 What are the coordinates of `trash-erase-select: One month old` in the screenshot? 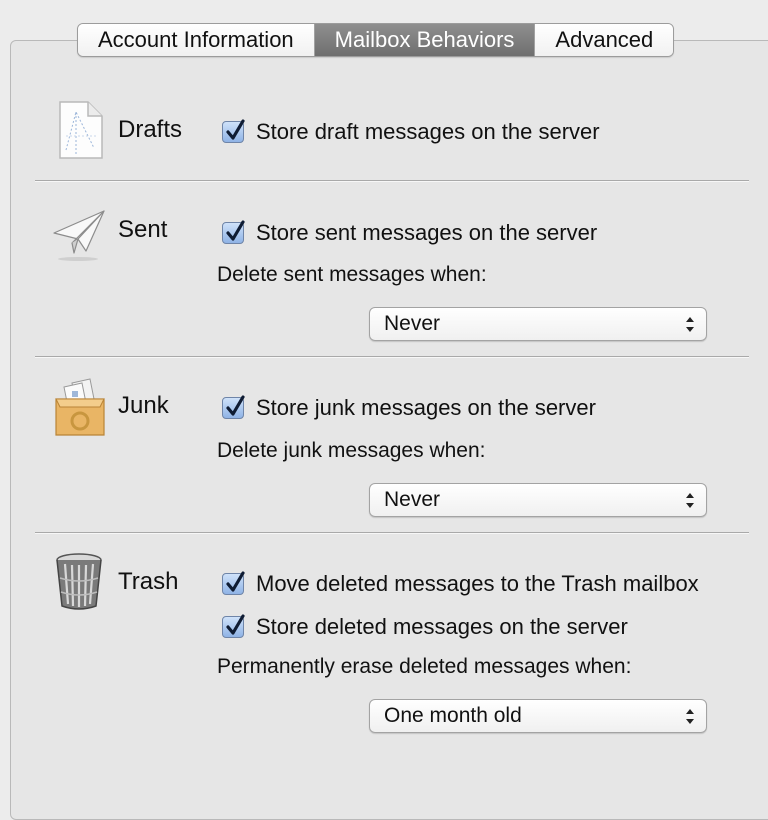 It's located at (538, 716).